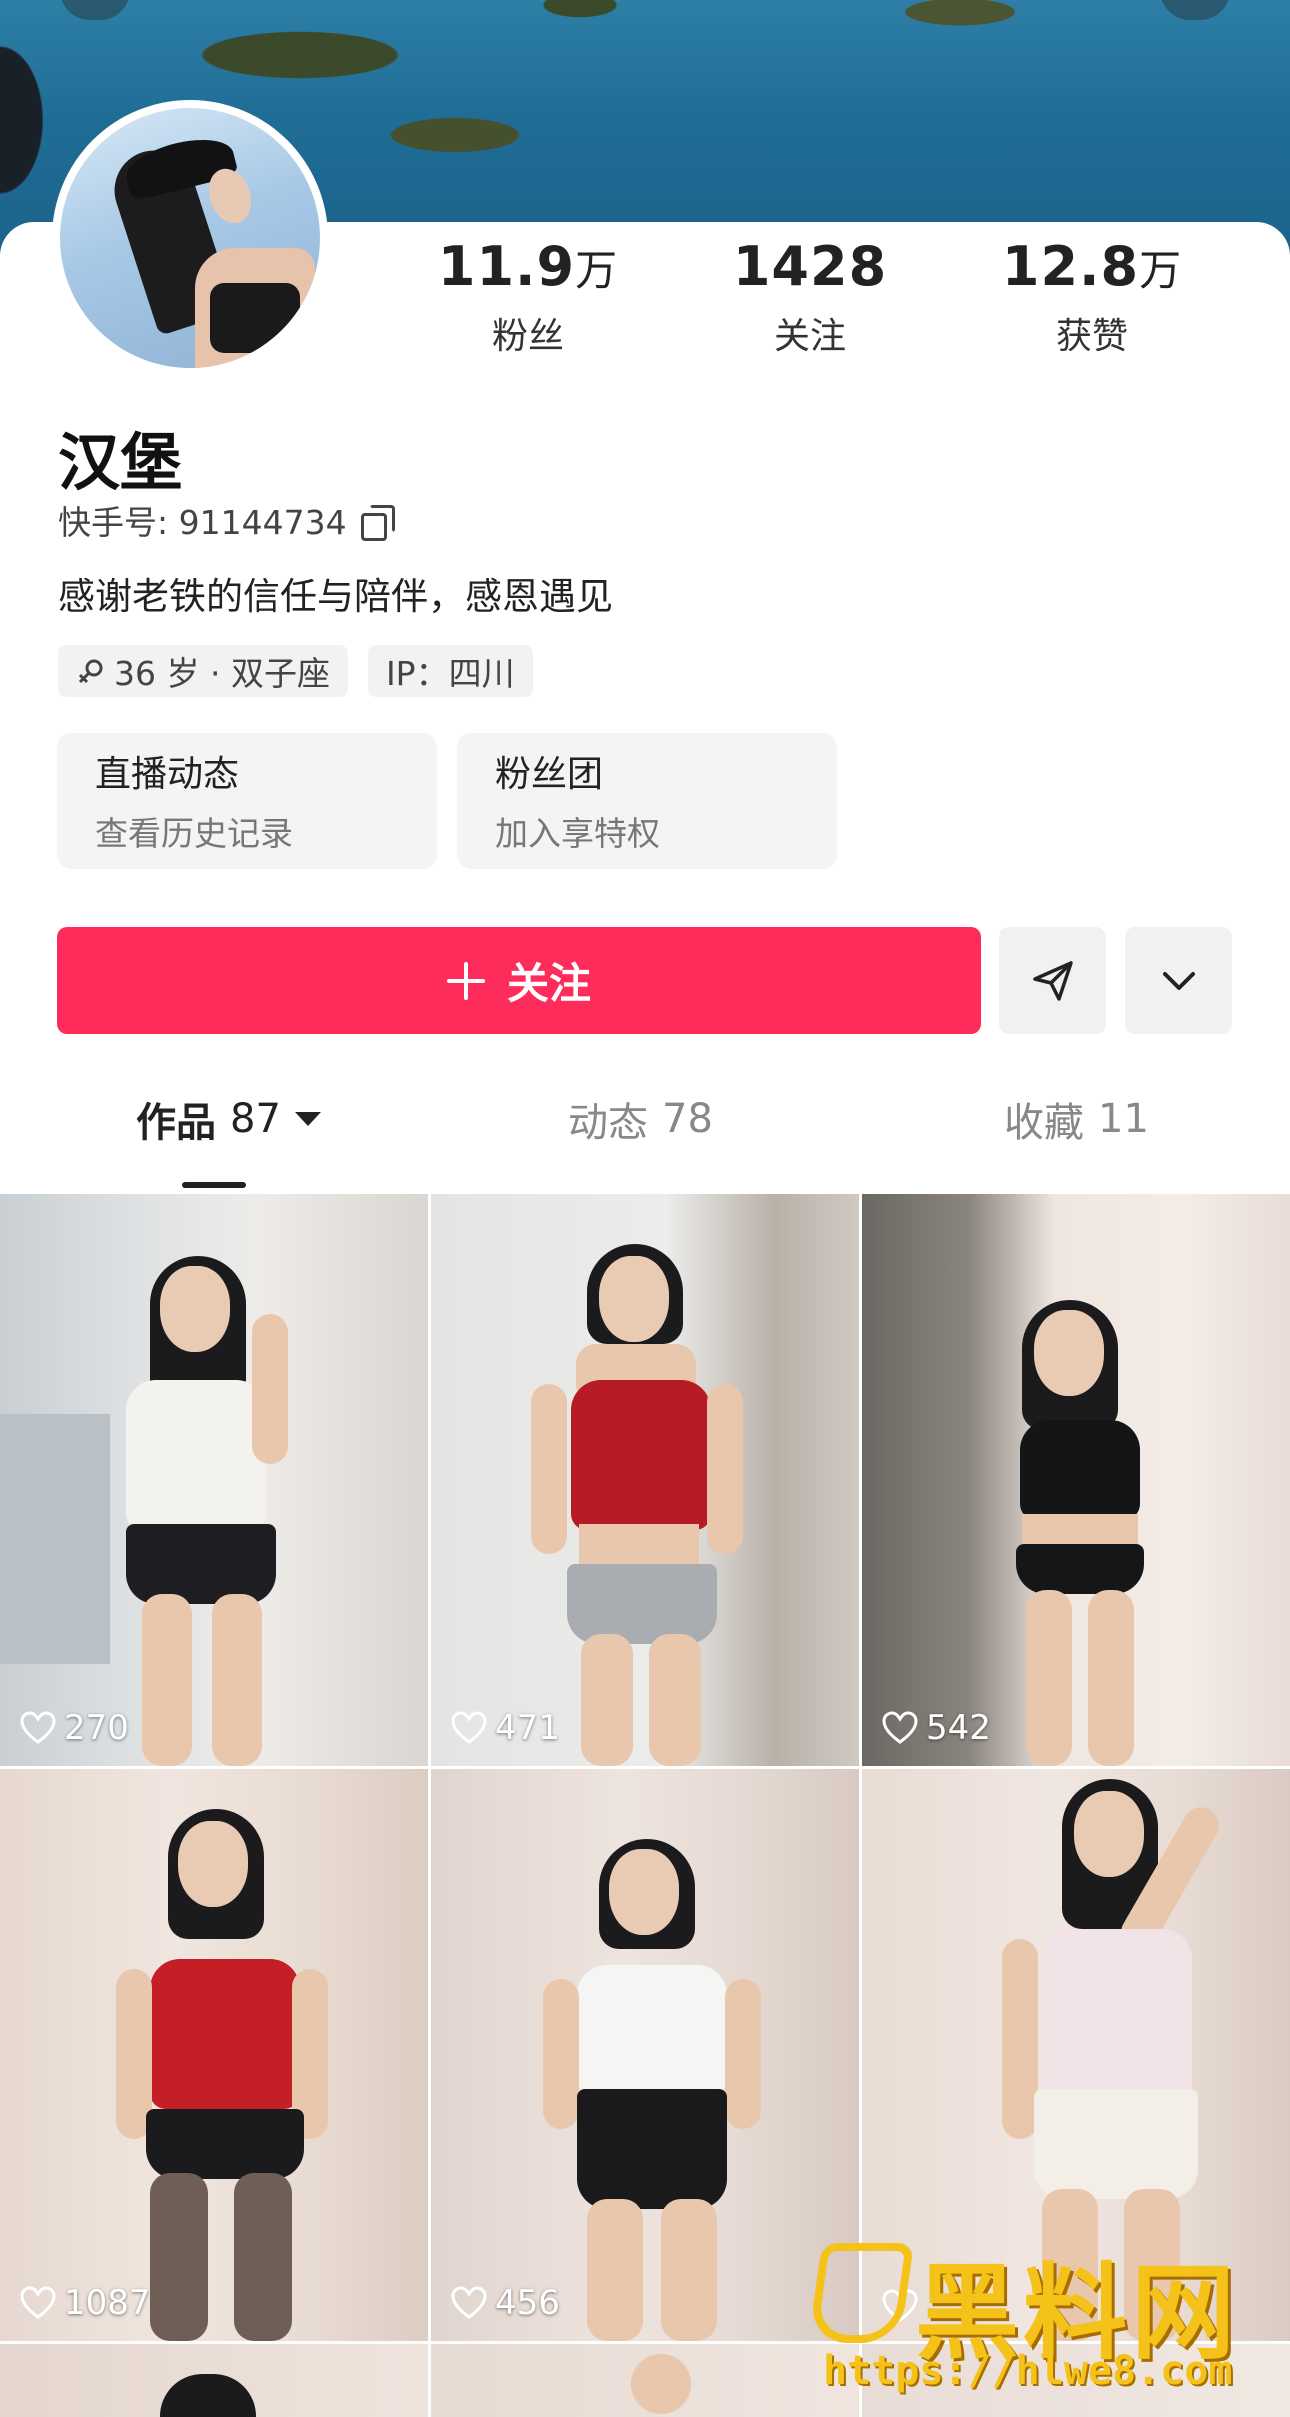 Image resolution: width=1290 pixels, height=2417 pixels. Describe the element at coordinates (549, 774) in the screenshot. I see `tile-title: 粉丝团` at that location.